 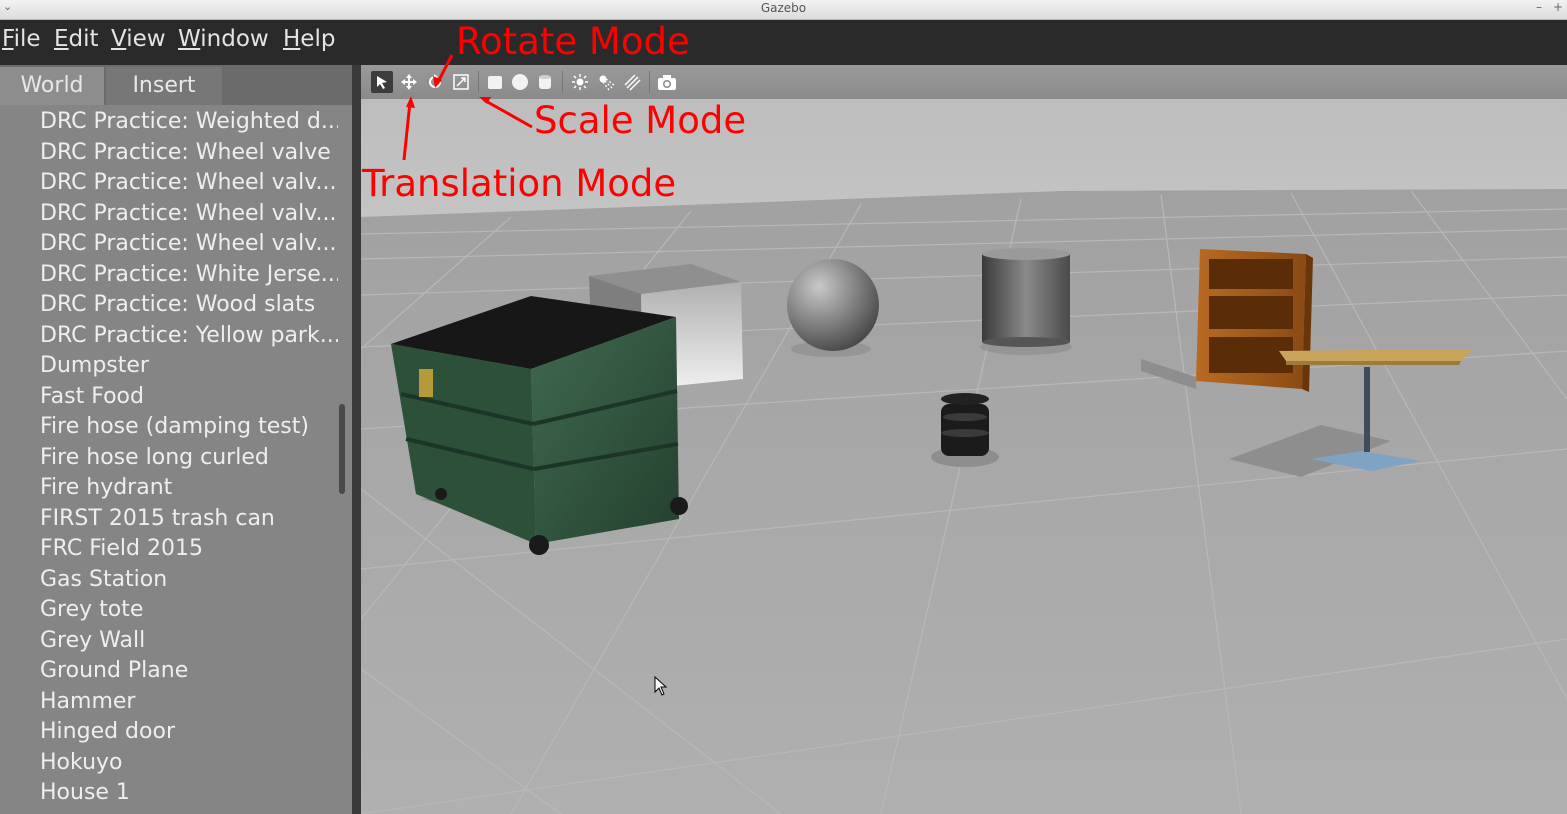 I want to click on sphere-shape-button, so click(x=520, y=82).